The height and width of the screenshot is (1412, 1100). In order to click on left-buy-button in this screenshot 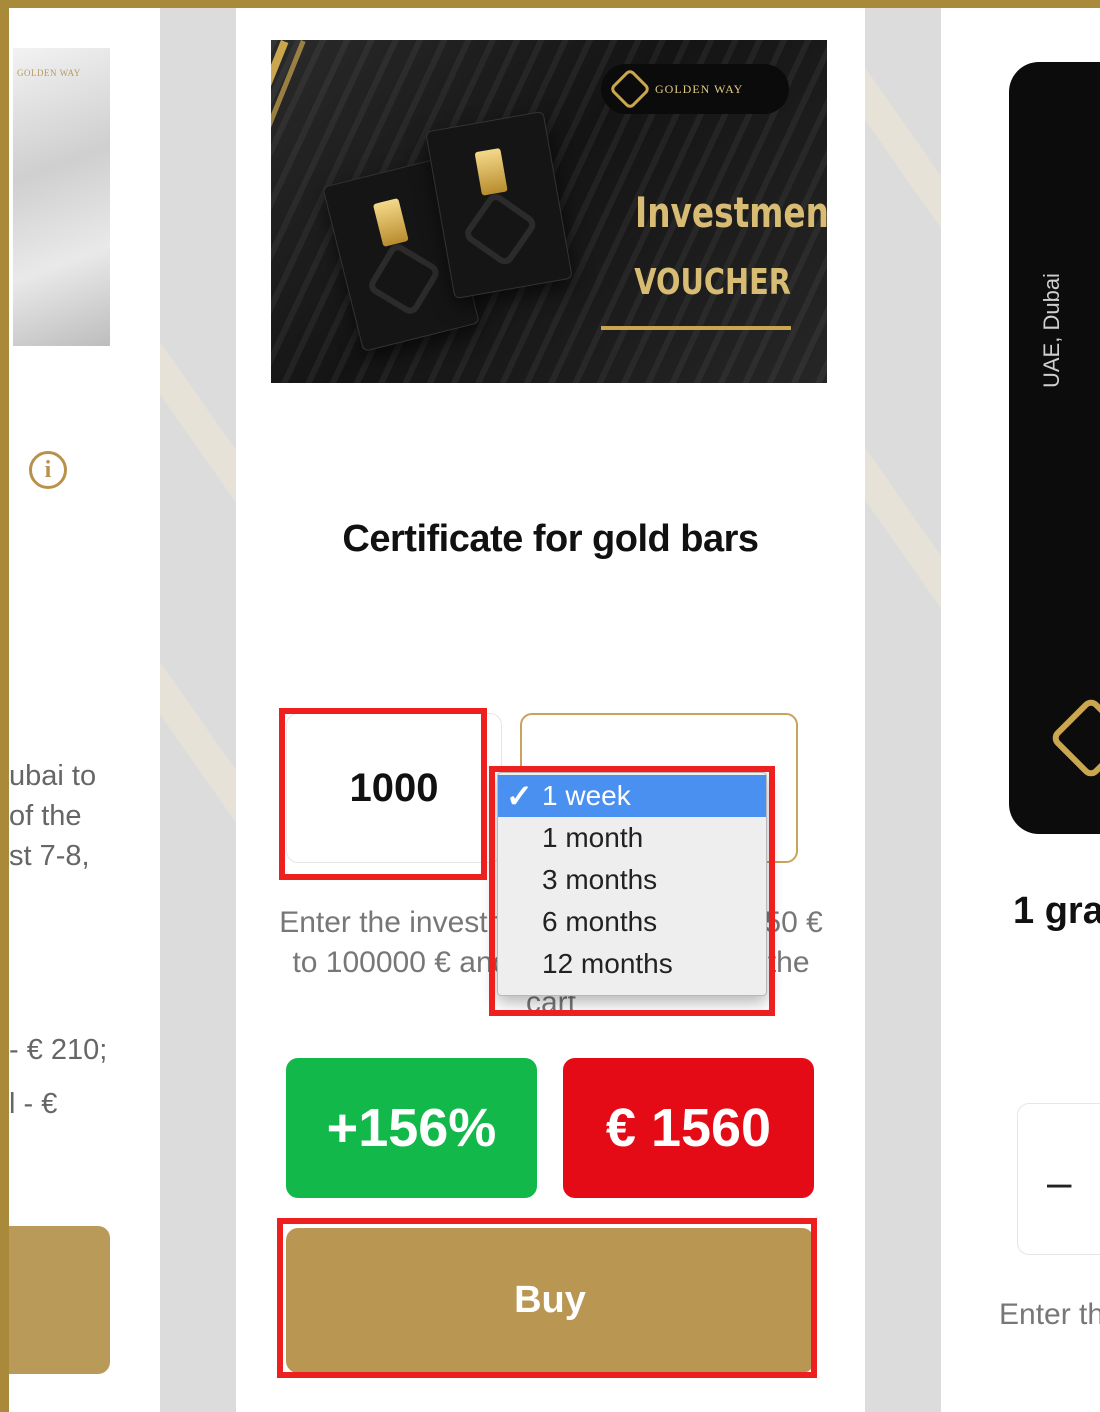, I will do `click(59, 1300)`.